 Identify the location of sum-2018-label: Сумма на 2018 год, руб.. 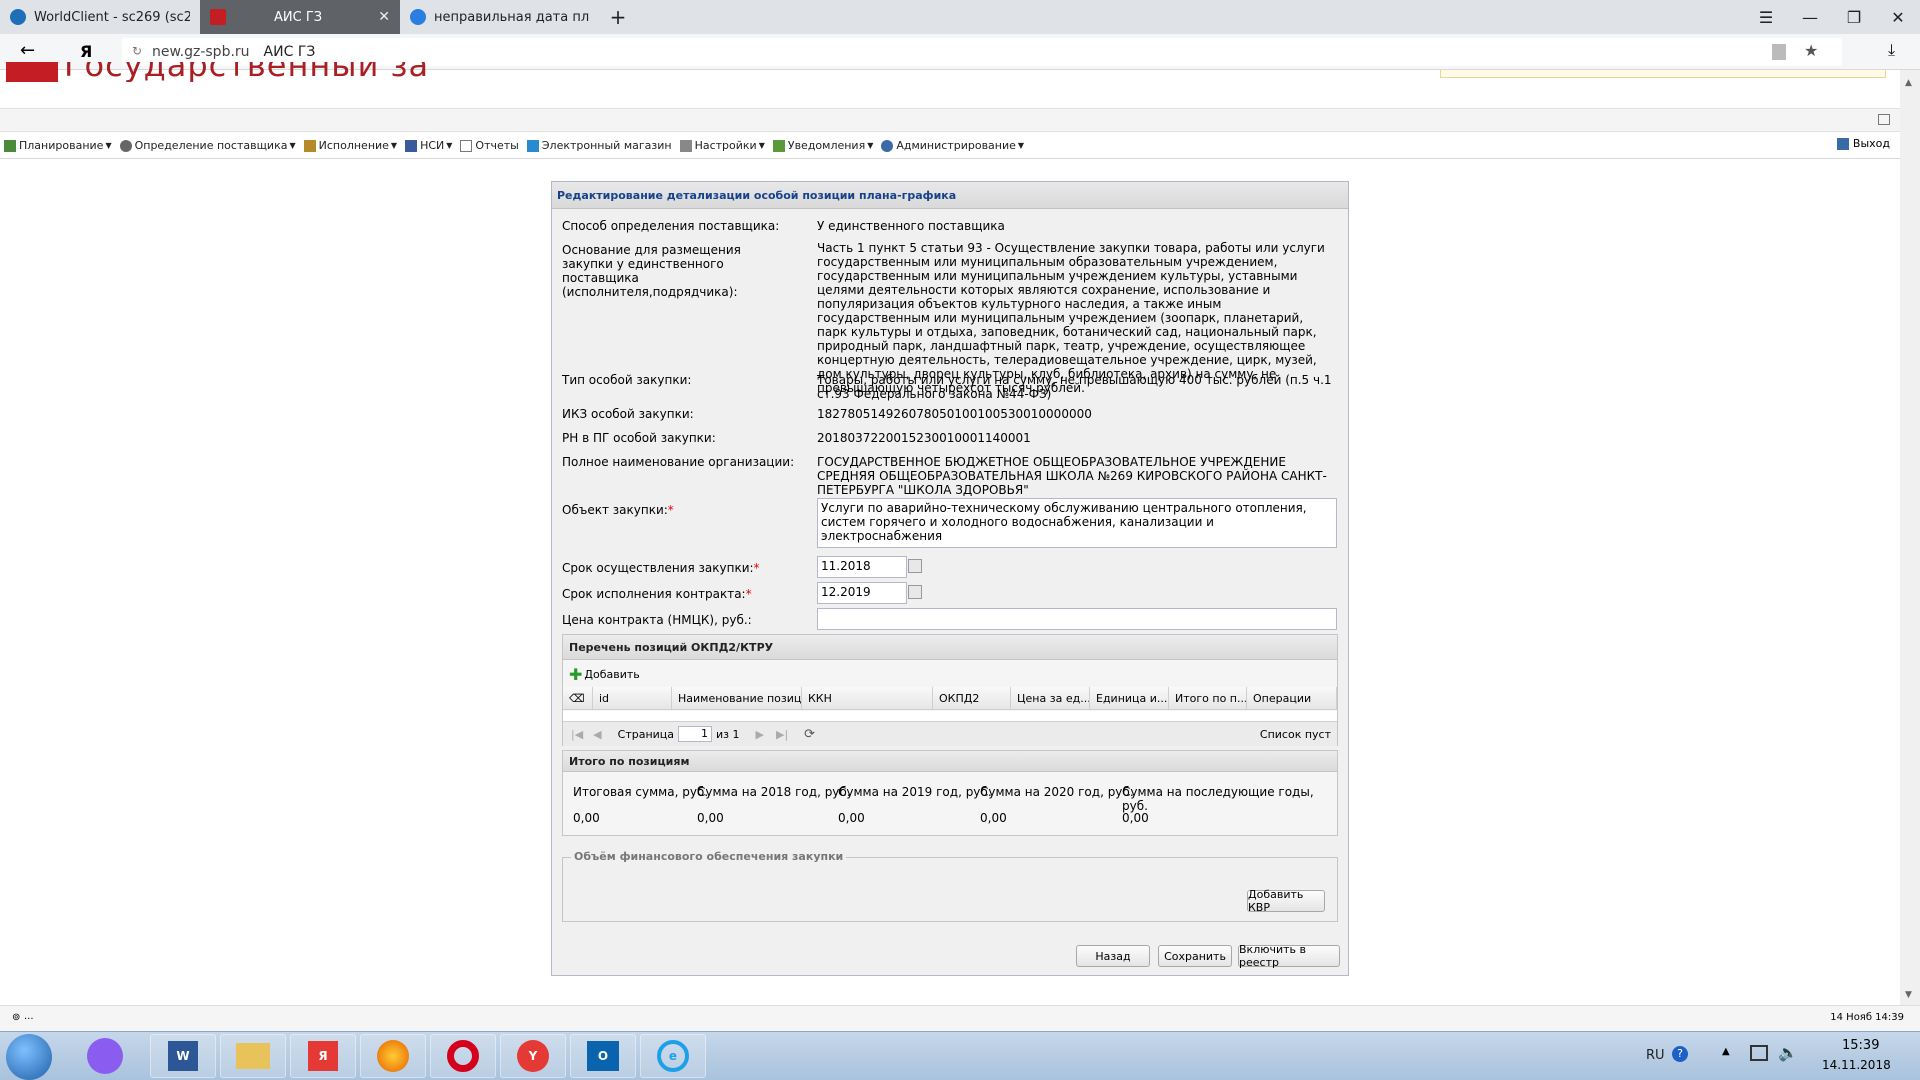
(774, 792).